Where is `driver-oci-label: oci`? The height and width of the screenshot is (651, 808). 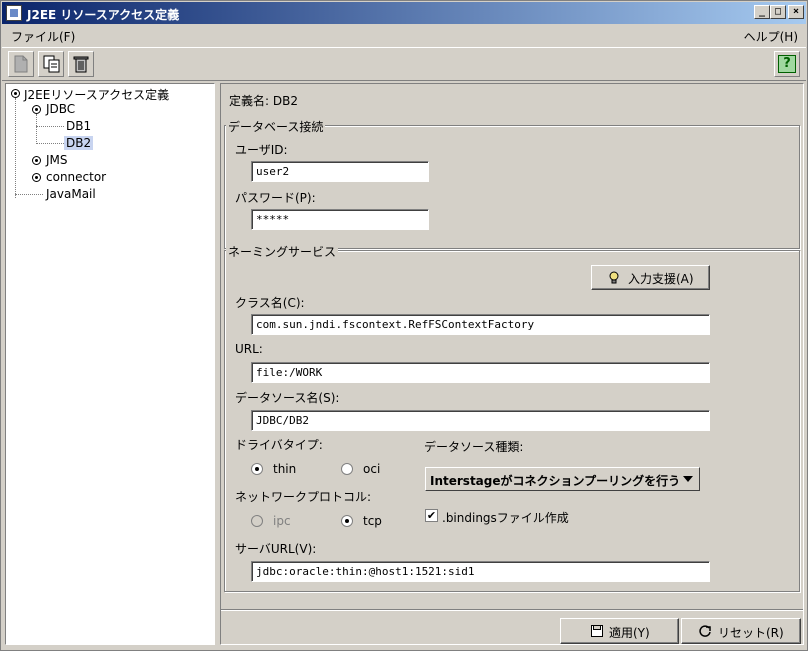
driver-oci-label: oci is located at coordinates (372, 469).